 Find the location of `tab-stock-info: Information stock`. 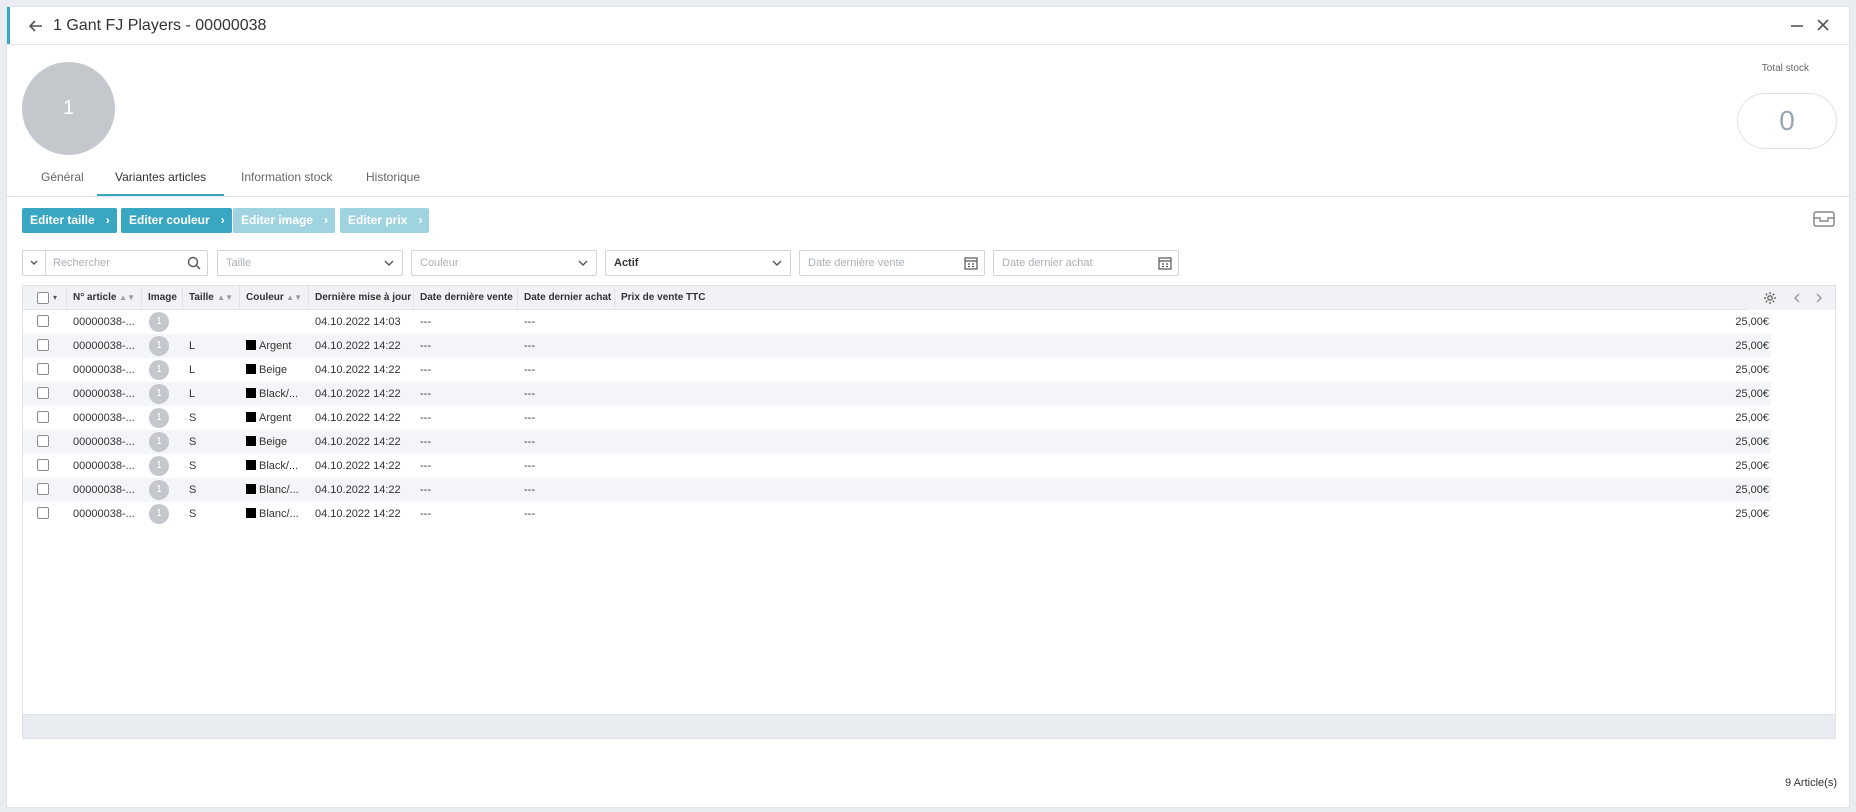

tab-stock-info: Information stock is located at coordinates (286, 182).